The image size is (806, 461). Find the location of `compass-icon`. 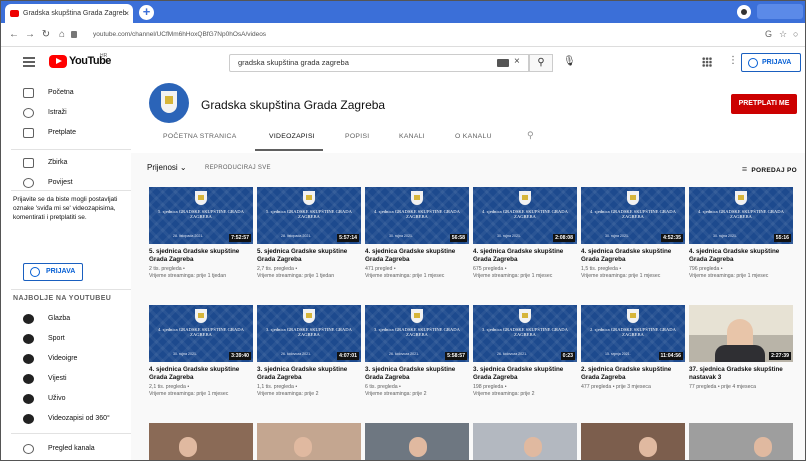

compass-icon is located at coordinates (28, 113).